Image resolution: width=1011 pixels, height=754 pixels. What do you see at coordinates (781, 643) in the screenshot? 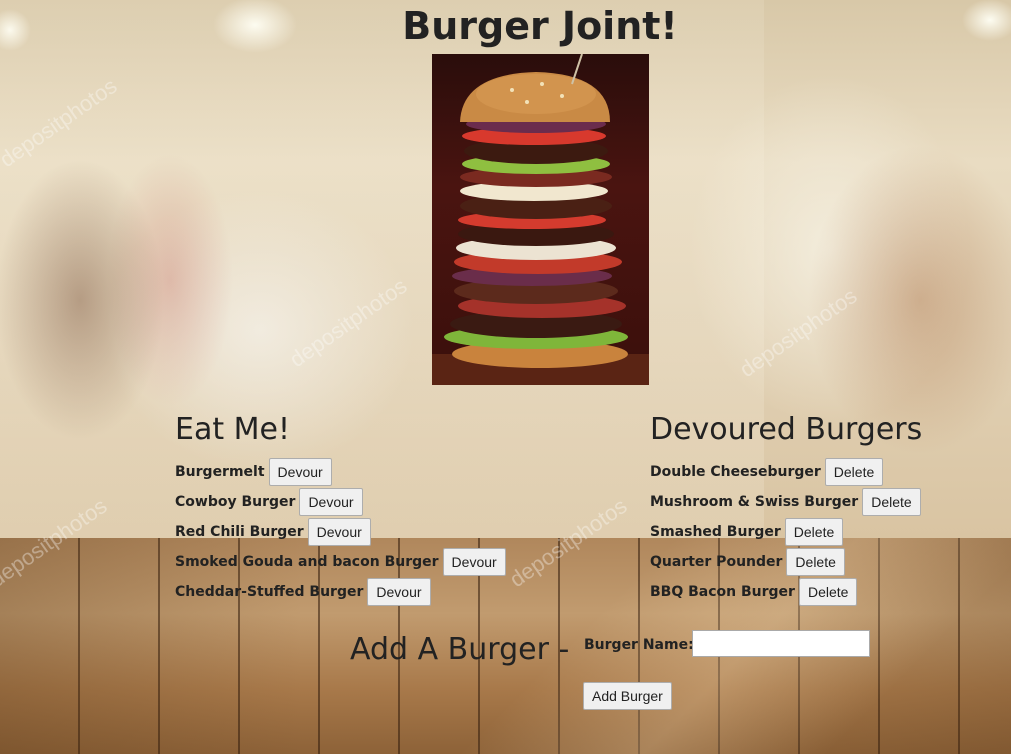
I see `burger-name-input` at bounding box center [781, 643].